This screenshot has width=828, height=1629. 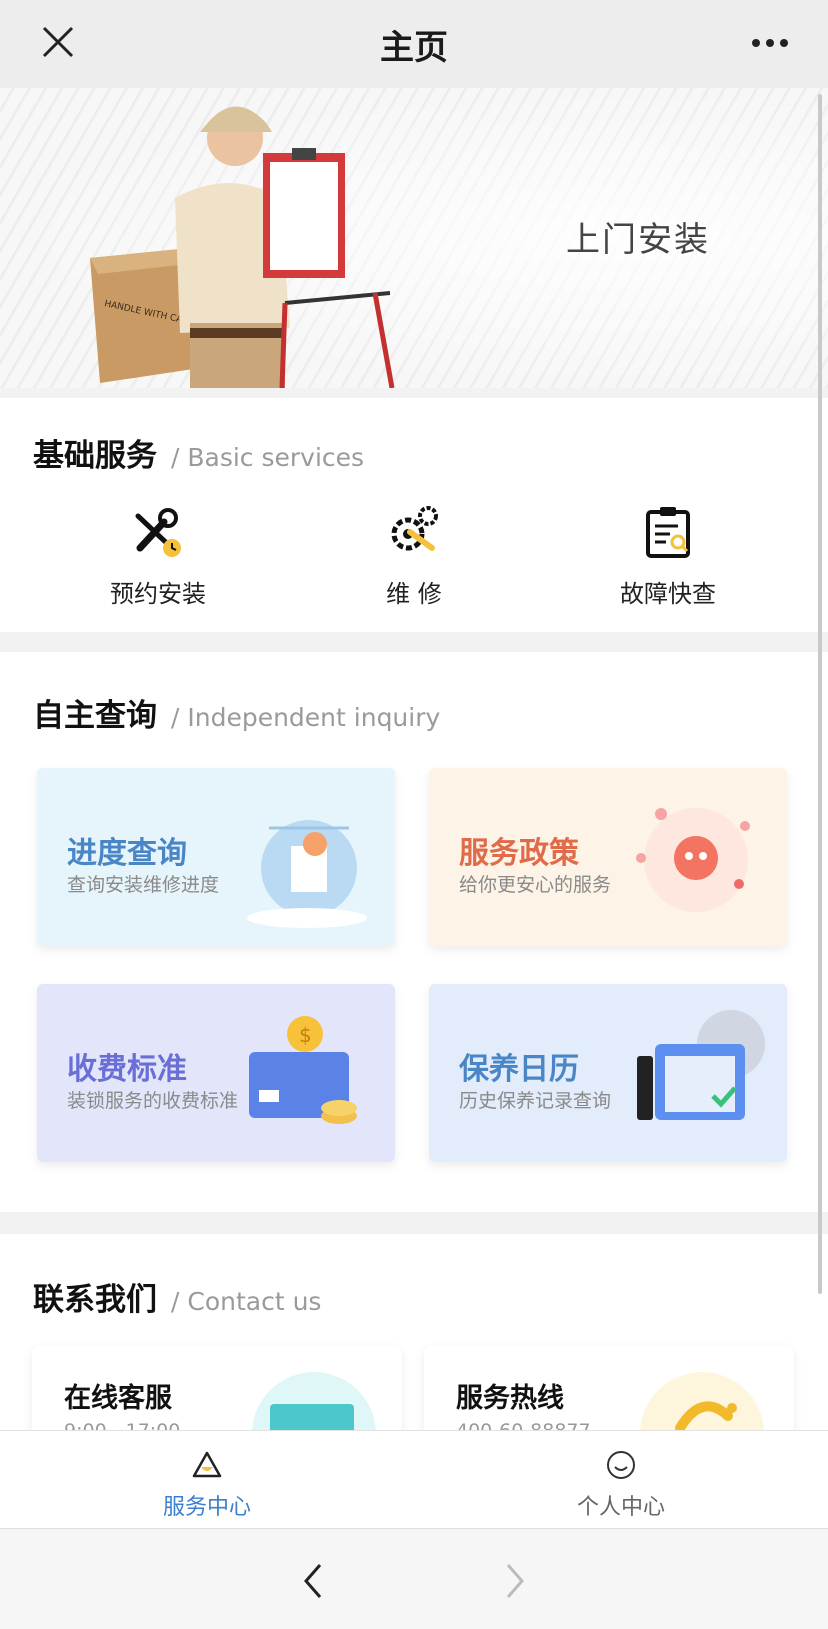 I want to click on wrench-clock-icon, so click(x=158, y=532).